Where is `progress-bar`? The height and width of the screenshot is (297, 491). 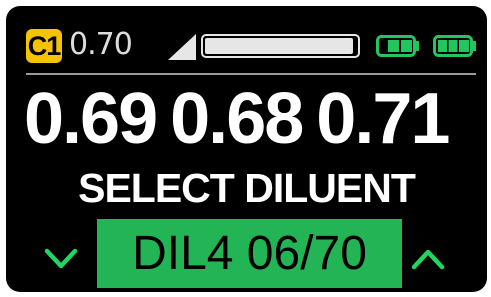
progress-bar is located at coordinates (280, 46).